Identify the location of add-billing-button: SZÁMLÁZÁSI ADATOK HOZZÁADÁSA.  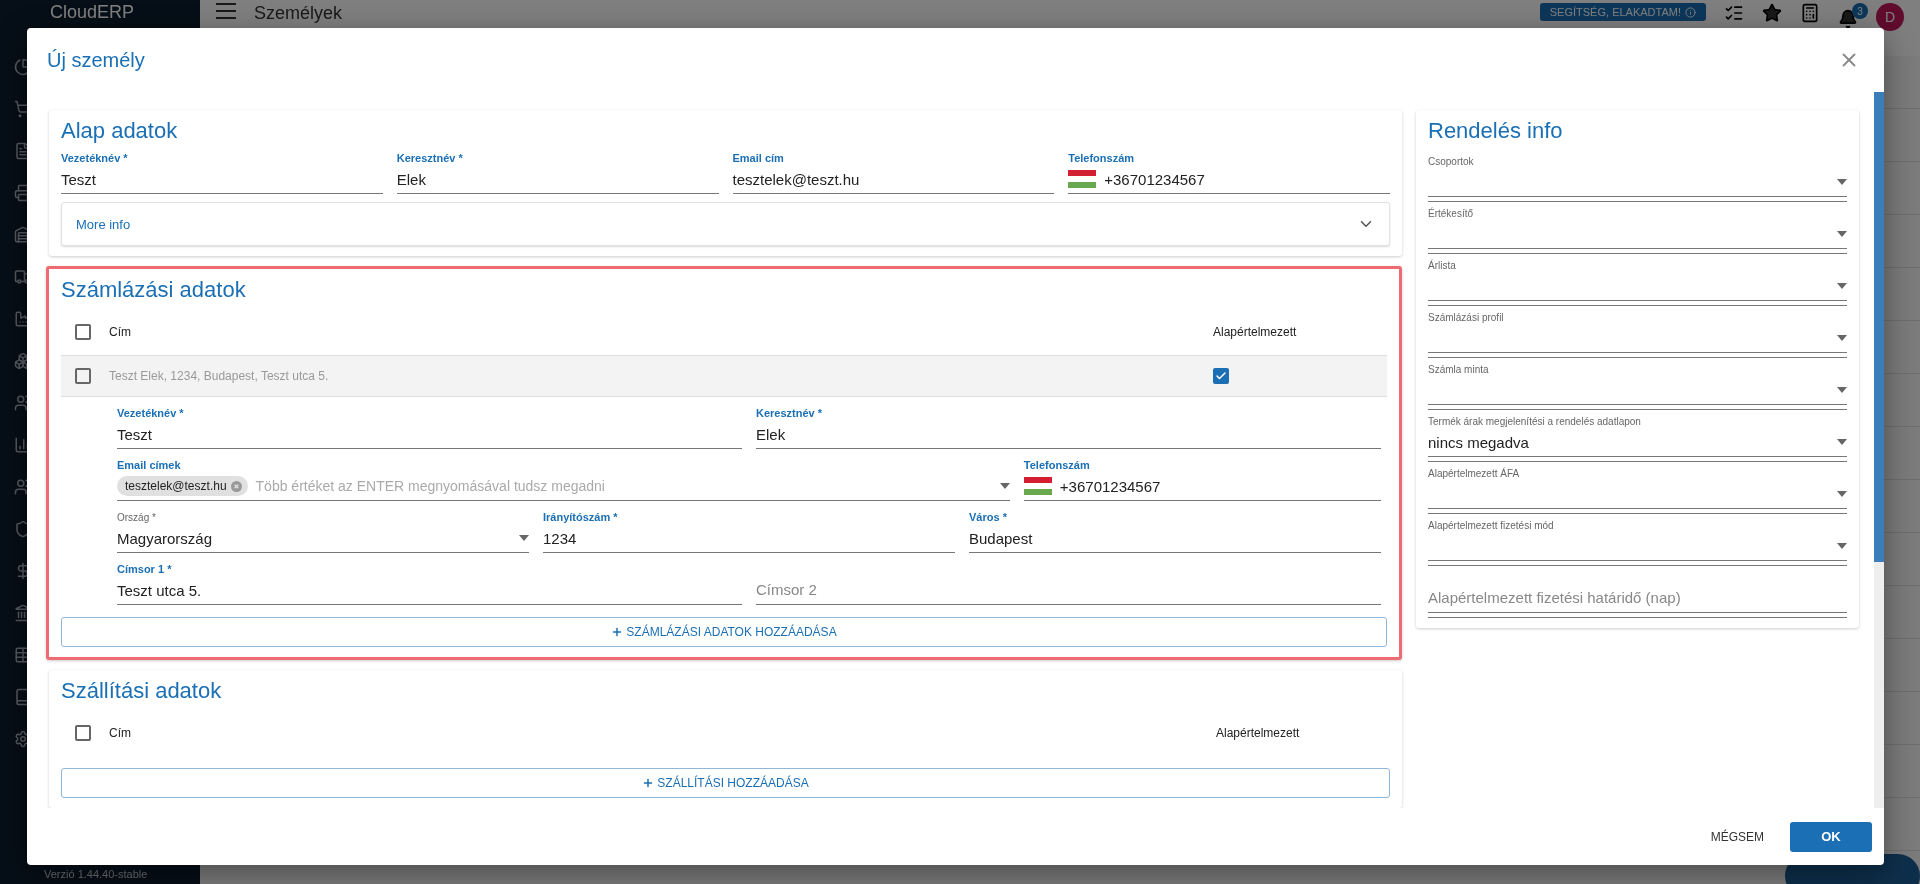
(724, 632).